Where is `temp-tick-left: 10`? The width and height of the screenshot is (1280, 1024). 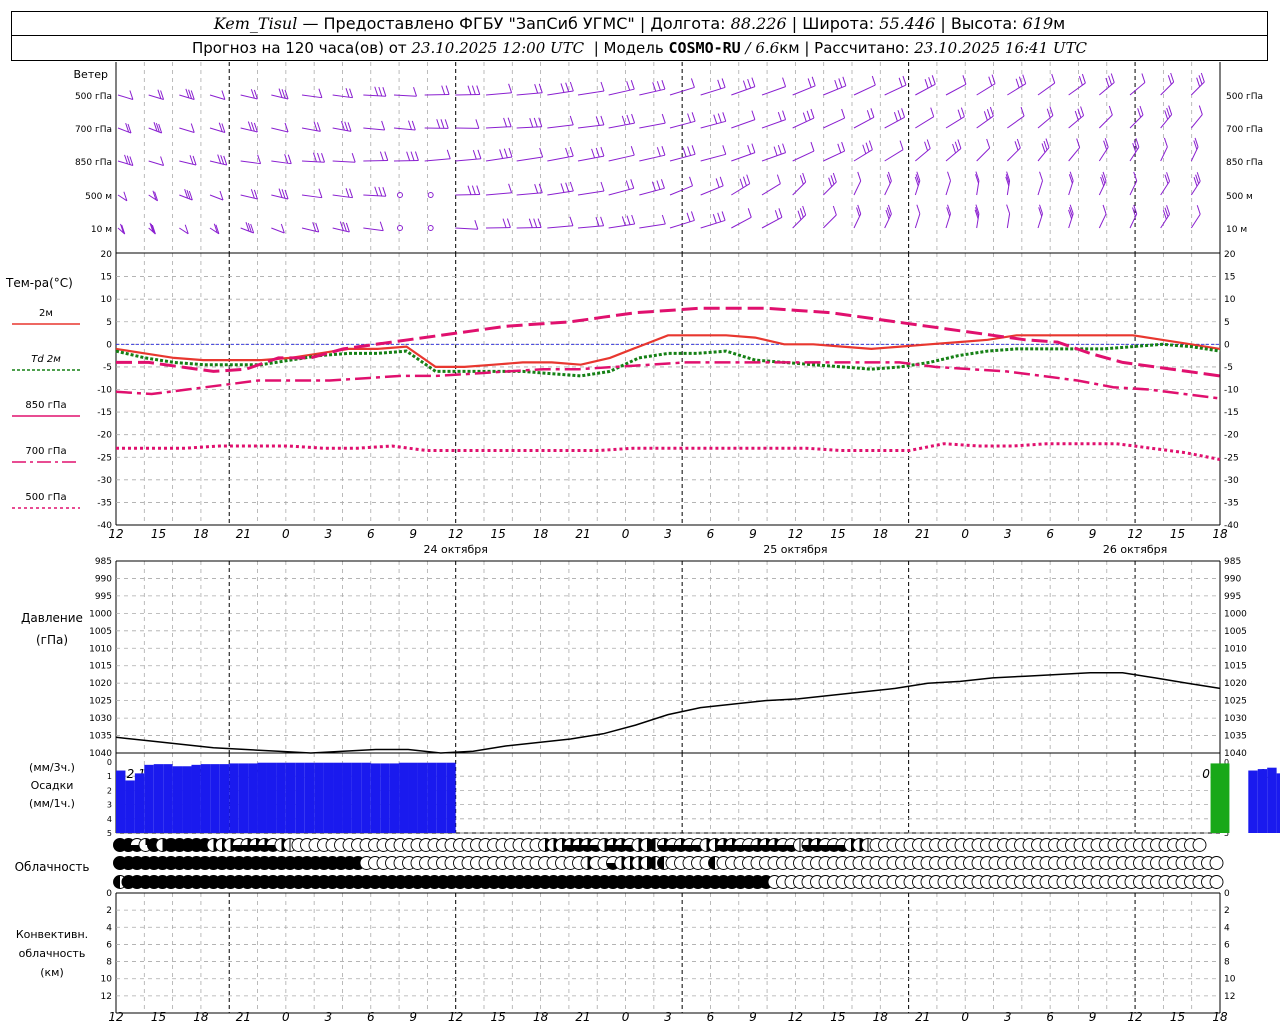
temp-tick-left: 10 is located at coordinates (107, 300).